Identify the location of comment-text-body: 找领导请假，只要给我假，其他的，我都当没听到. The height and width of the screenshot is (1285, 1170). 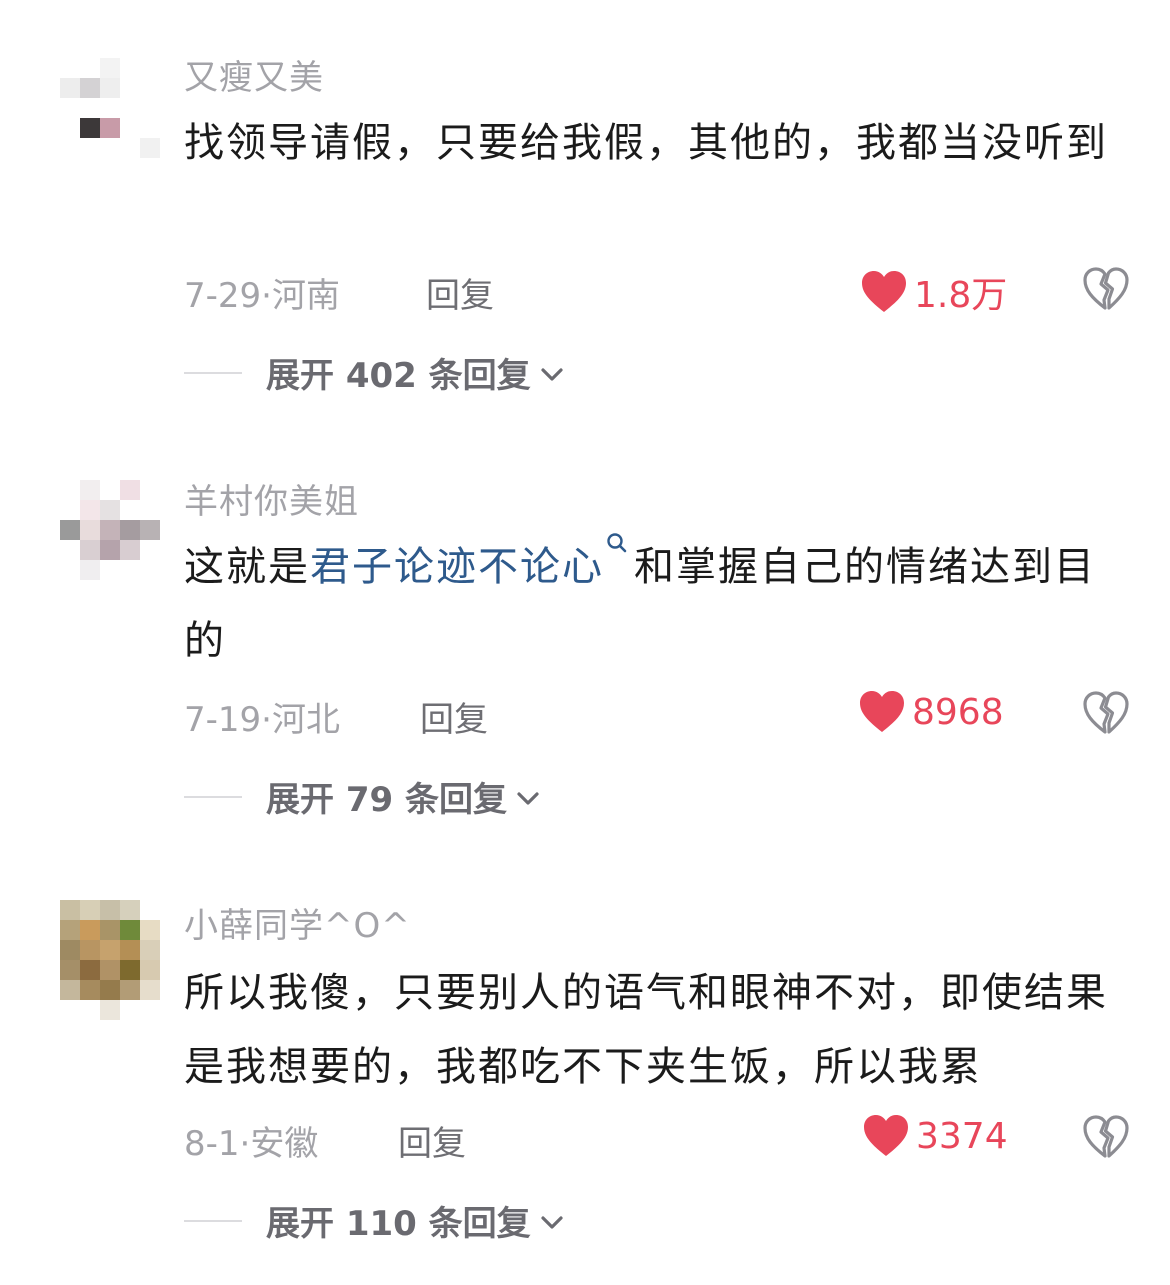
(646, 143).